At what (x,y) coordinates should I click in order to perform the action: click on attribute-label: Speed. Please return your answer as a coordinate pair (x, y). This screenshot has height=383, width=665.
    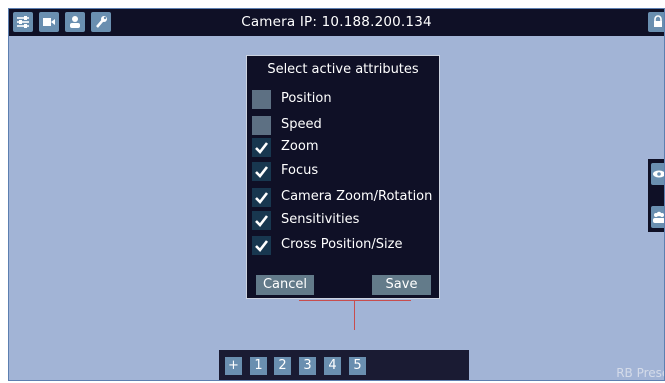
    Looking at the image, I should click on (301, 124).